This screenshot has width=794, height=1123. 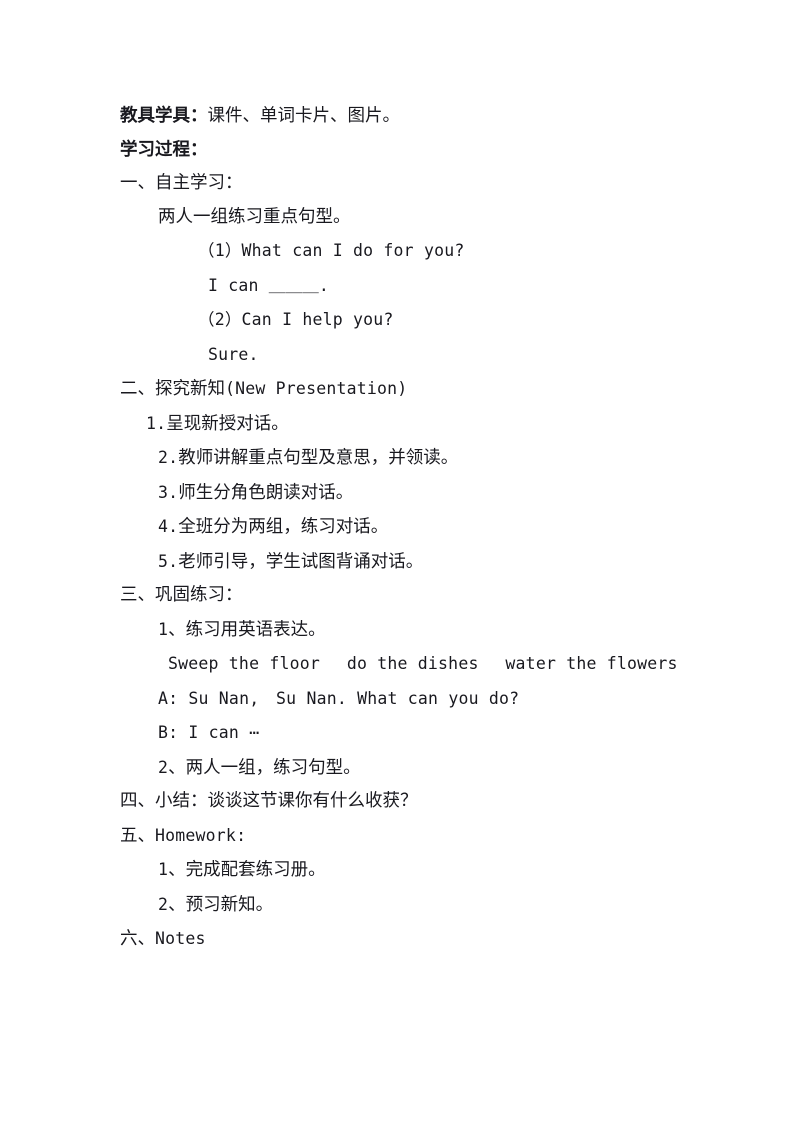 I want to click on text-run: 1., so click(x=156, y=423).